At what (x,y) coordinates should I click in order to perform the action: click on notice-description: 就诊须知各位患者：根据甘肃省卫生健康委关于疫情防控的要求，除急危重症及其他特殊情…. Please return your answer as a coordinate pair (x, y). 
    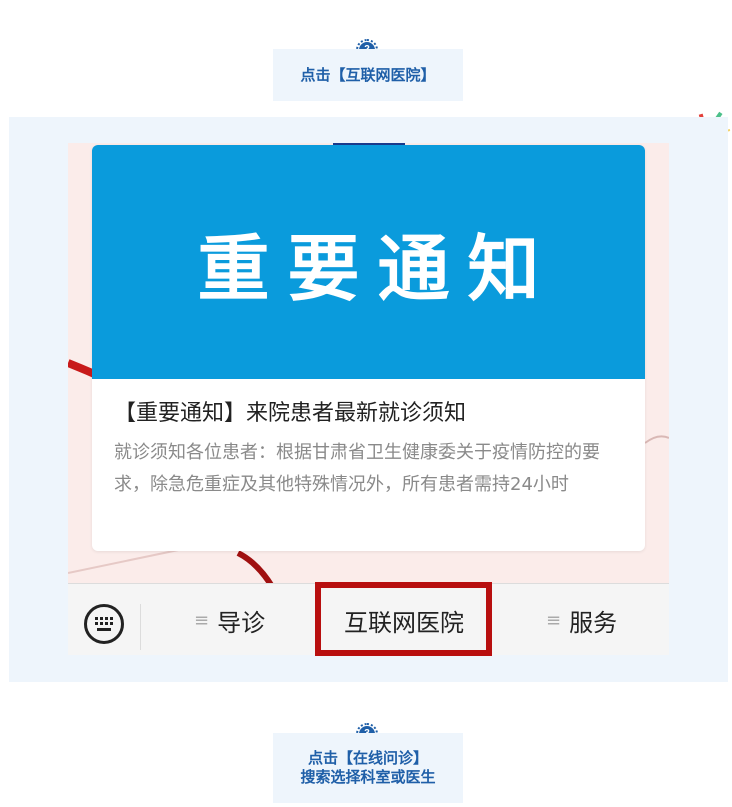
    Looking at the image, I should click on (357, 468).